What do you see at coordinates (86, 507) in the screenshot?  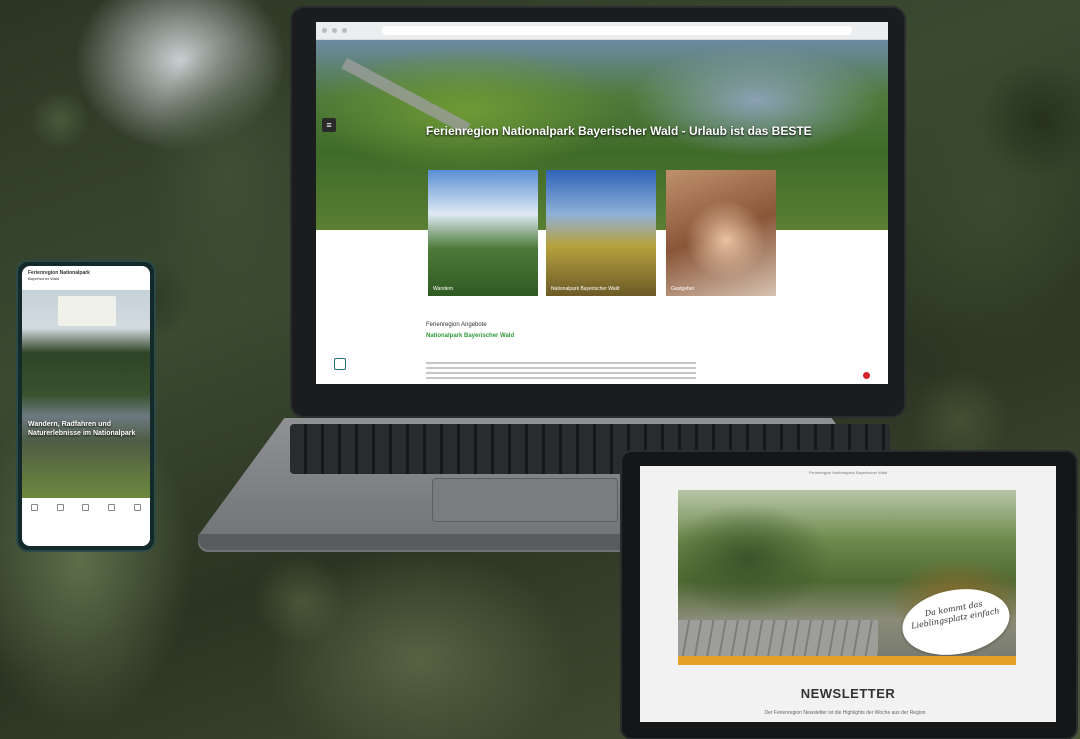 I see `nav-search-icon` at bounding box center [86, 507].